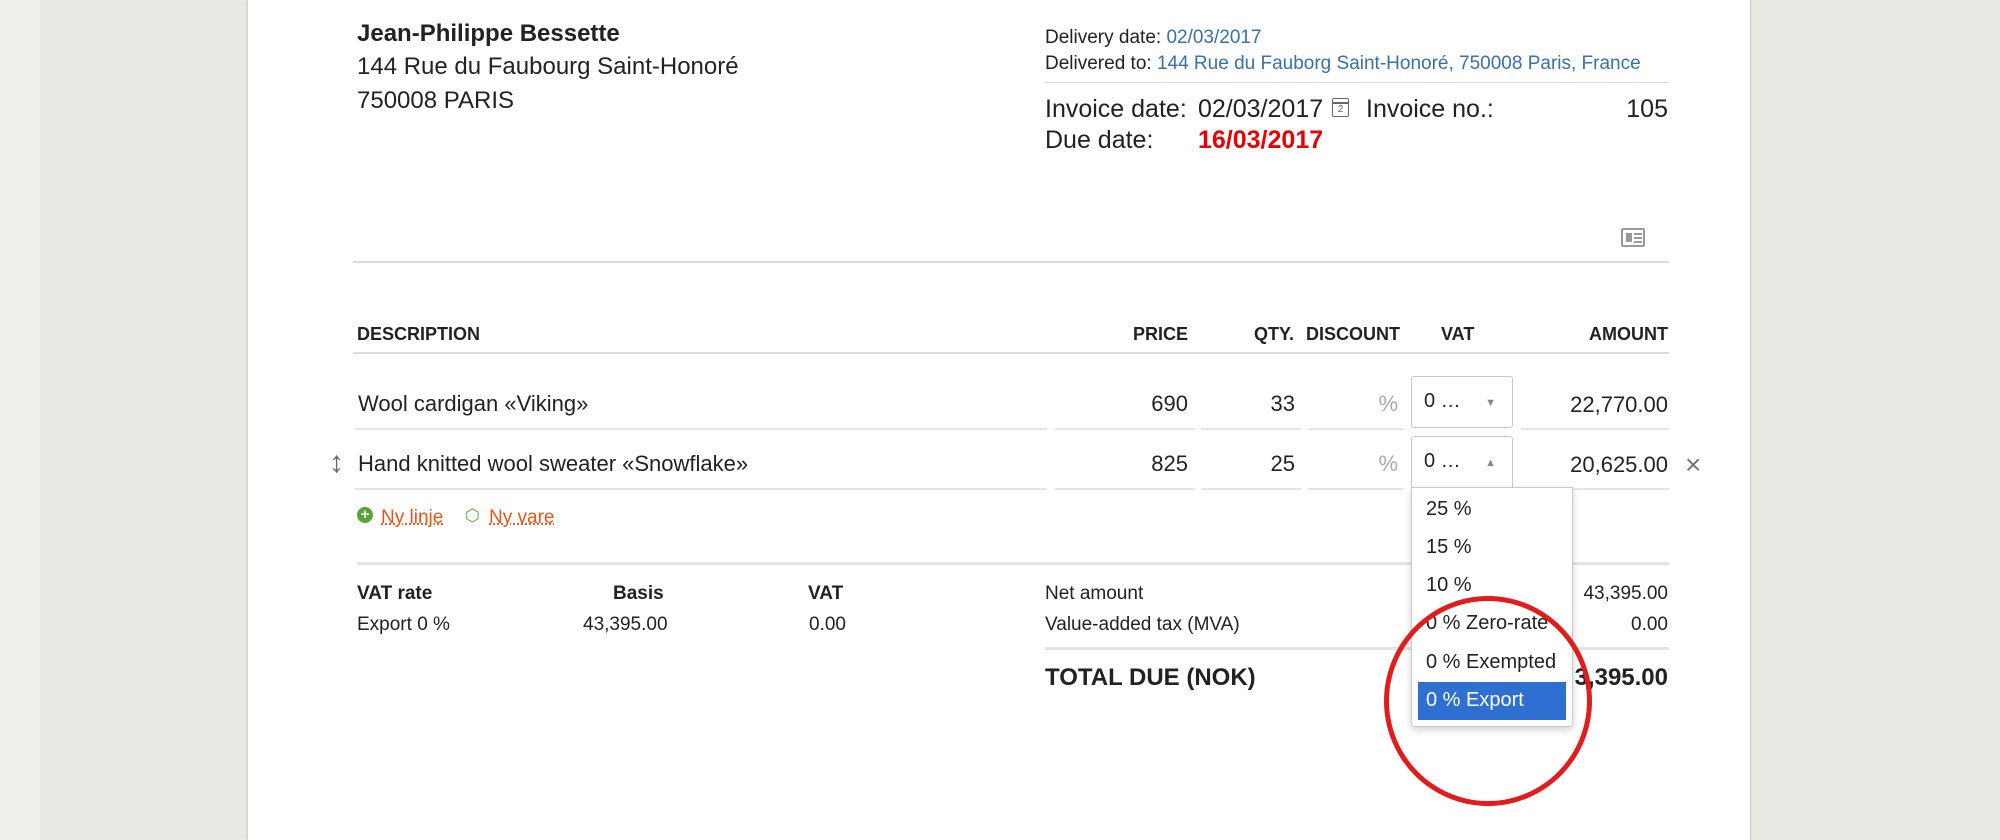  What do you see at coordinates (1462, 462) in the screenshot?
I see `row2-vat-select: 0 … ▲` at bounding box center [1462, 462].